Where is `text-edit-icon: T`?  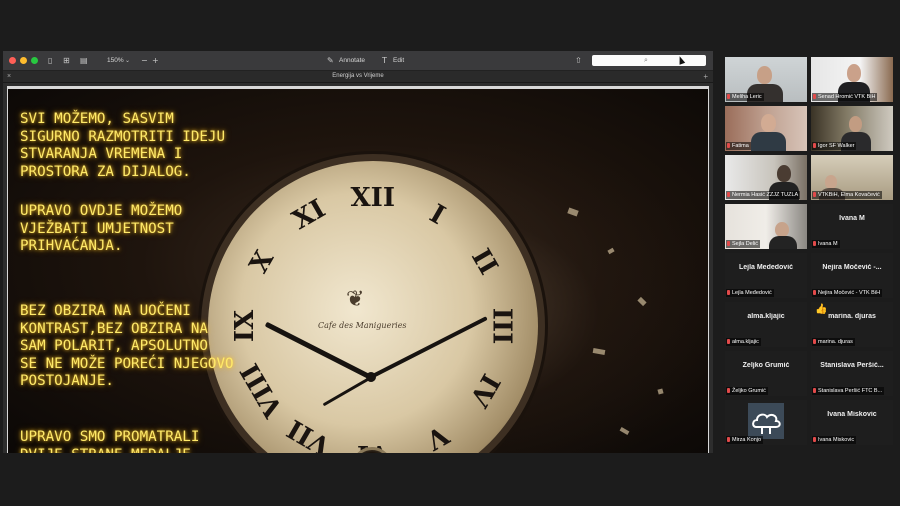 text-edit-icon: T is located at coordinates (384, 60).